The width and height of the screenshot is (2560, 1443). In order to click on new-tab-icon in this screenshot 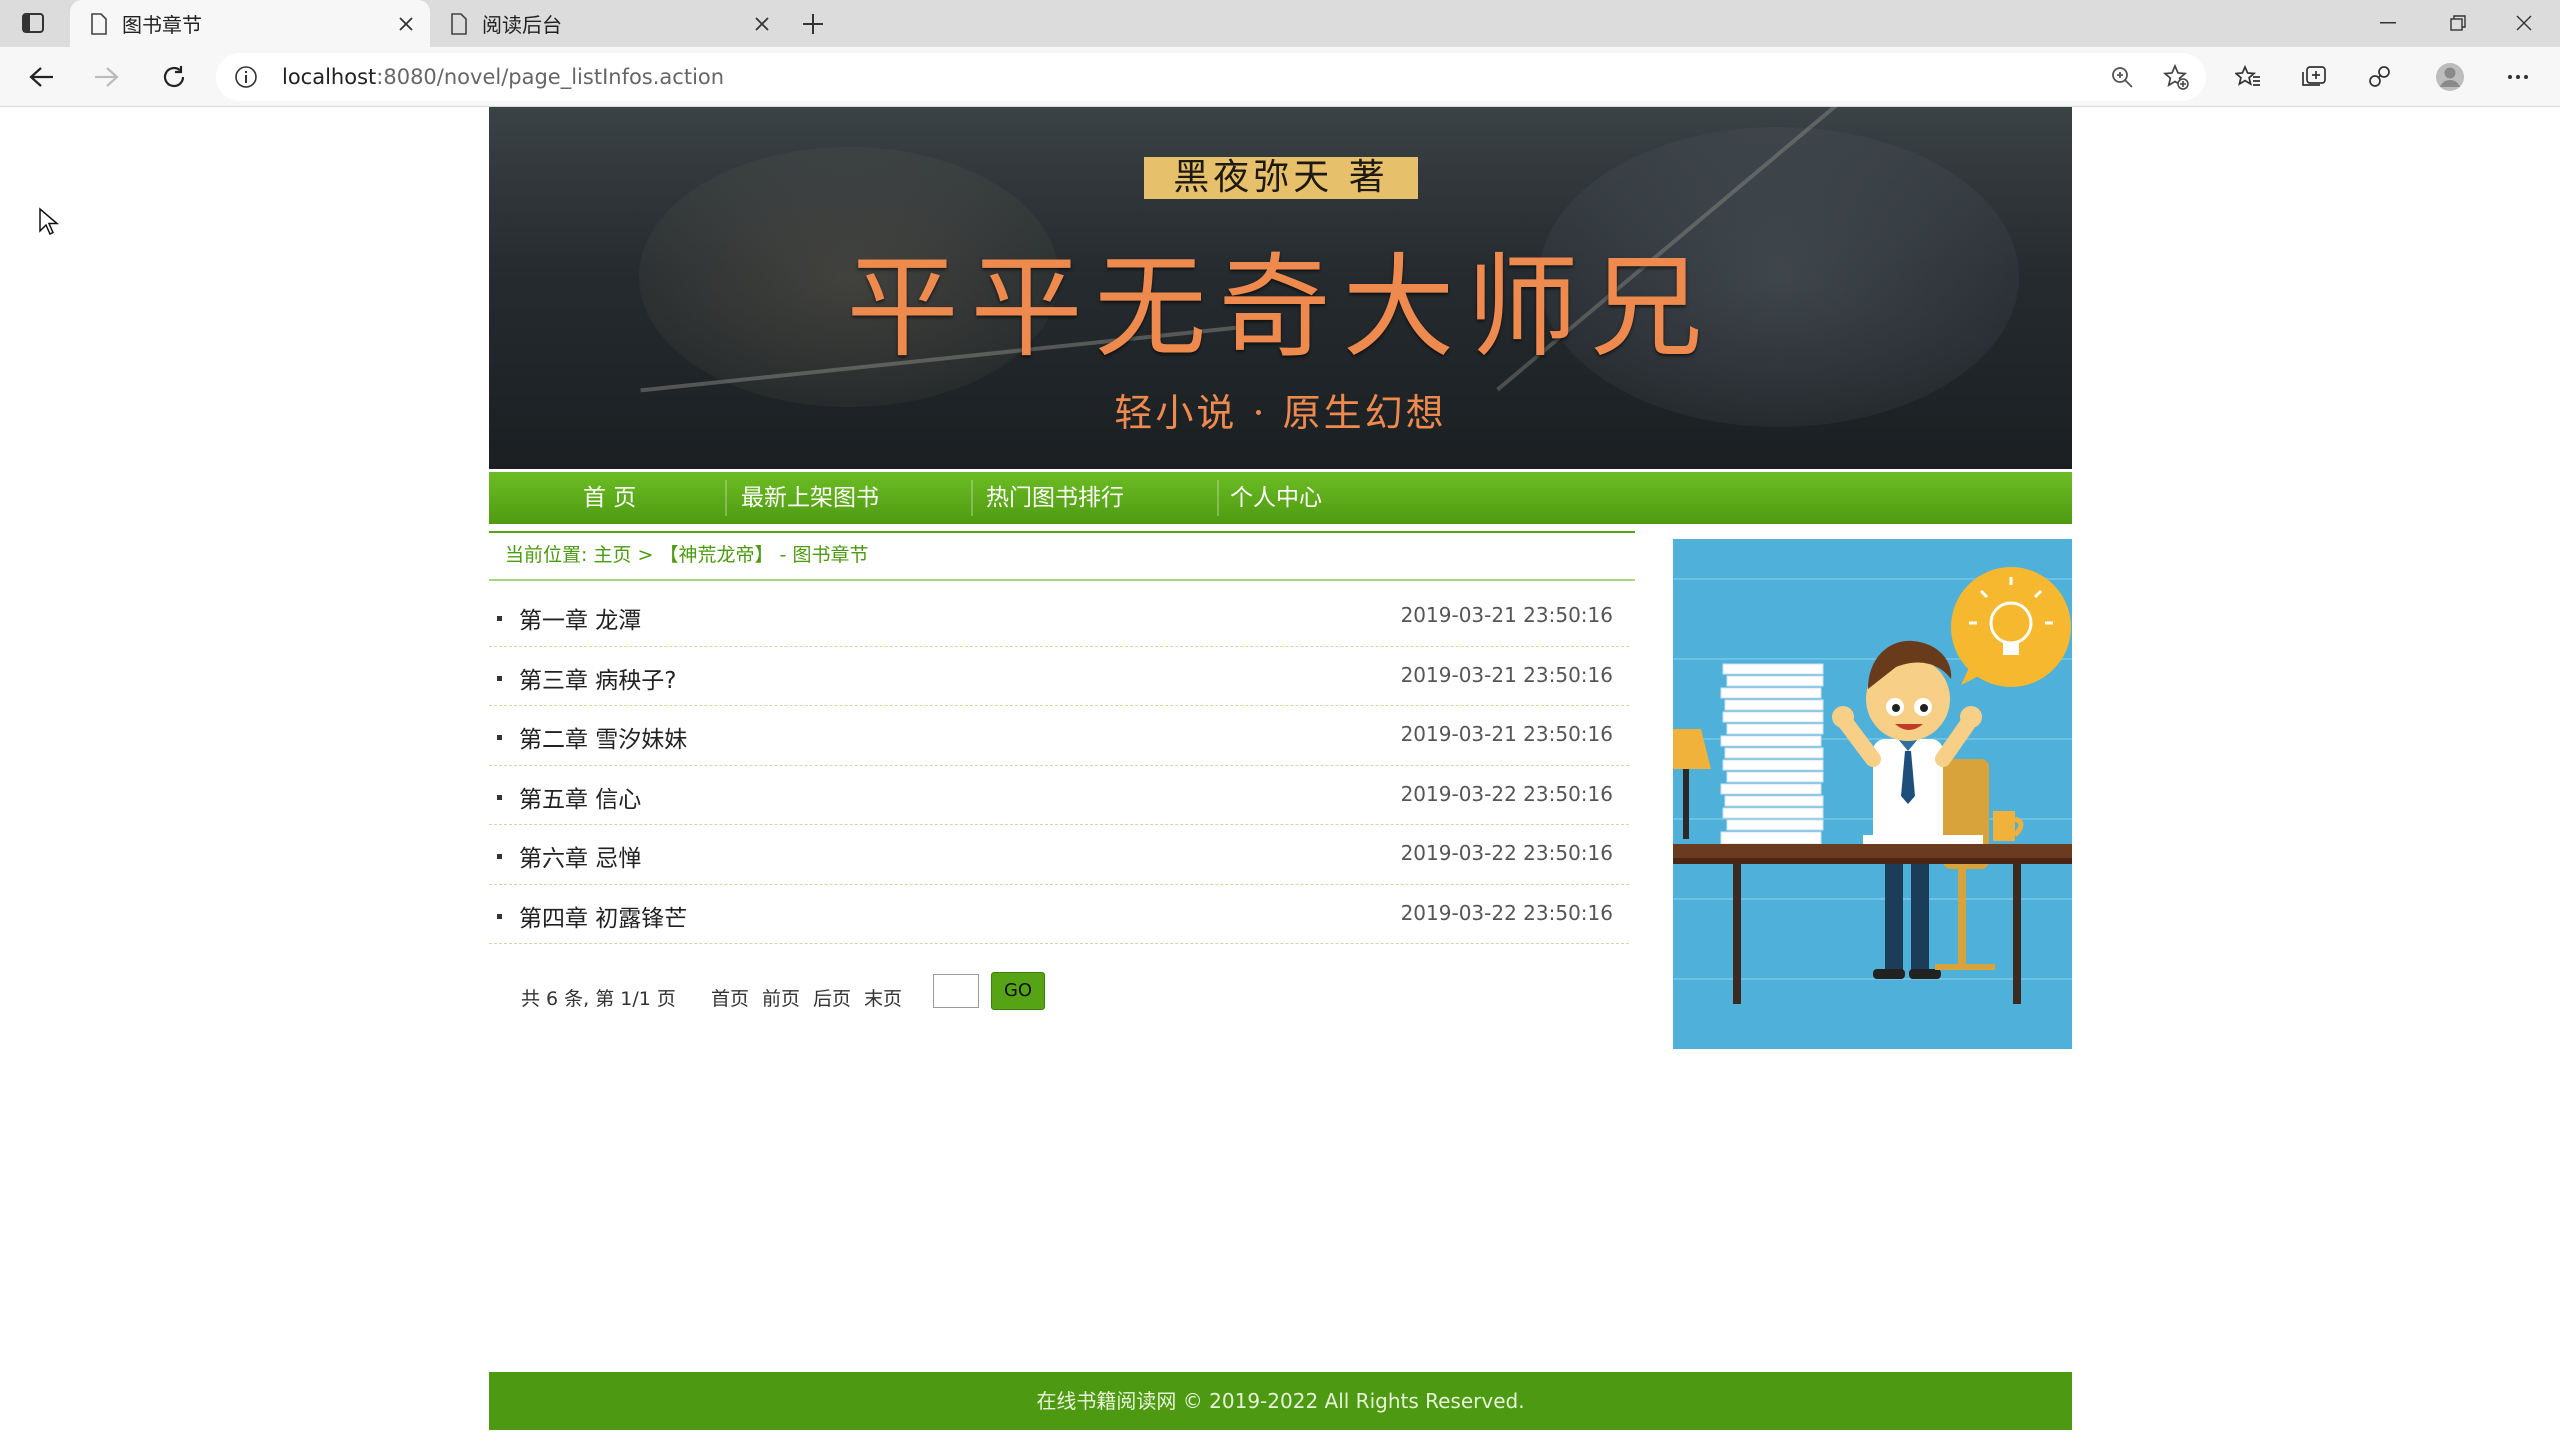, I will do `click(813, 24)`.